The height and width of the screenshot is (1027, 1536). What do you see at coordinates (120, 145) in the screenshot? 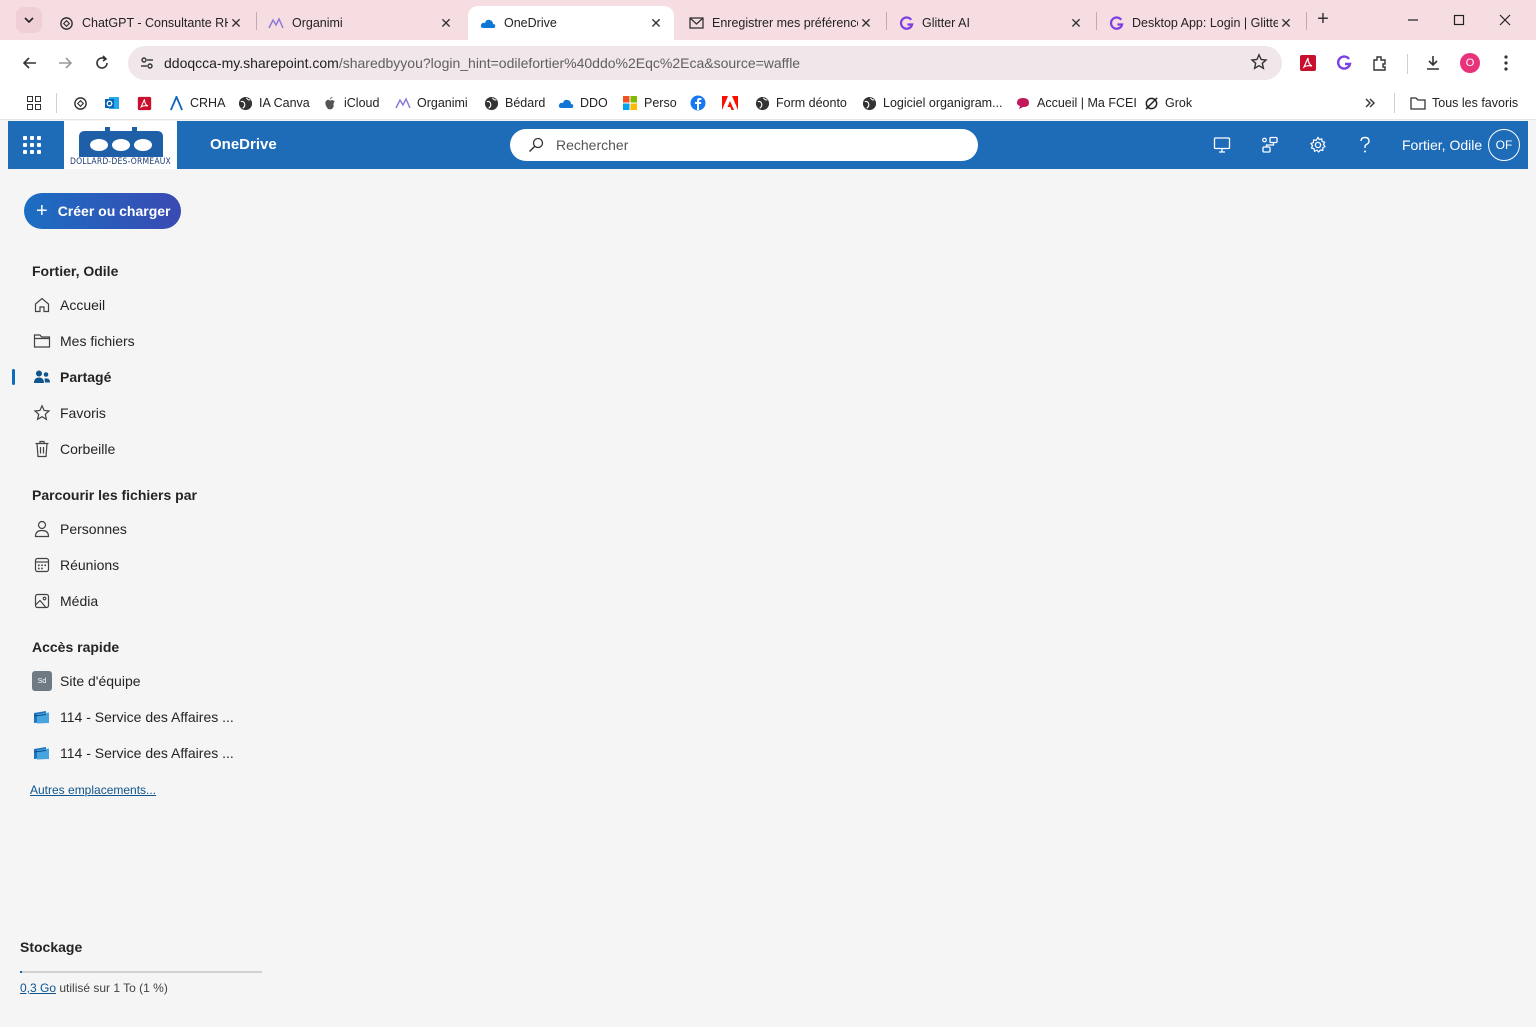
I see `organization-logo: DOLLARD-DES-ORMEAUX` at bounding box center [120, 145].